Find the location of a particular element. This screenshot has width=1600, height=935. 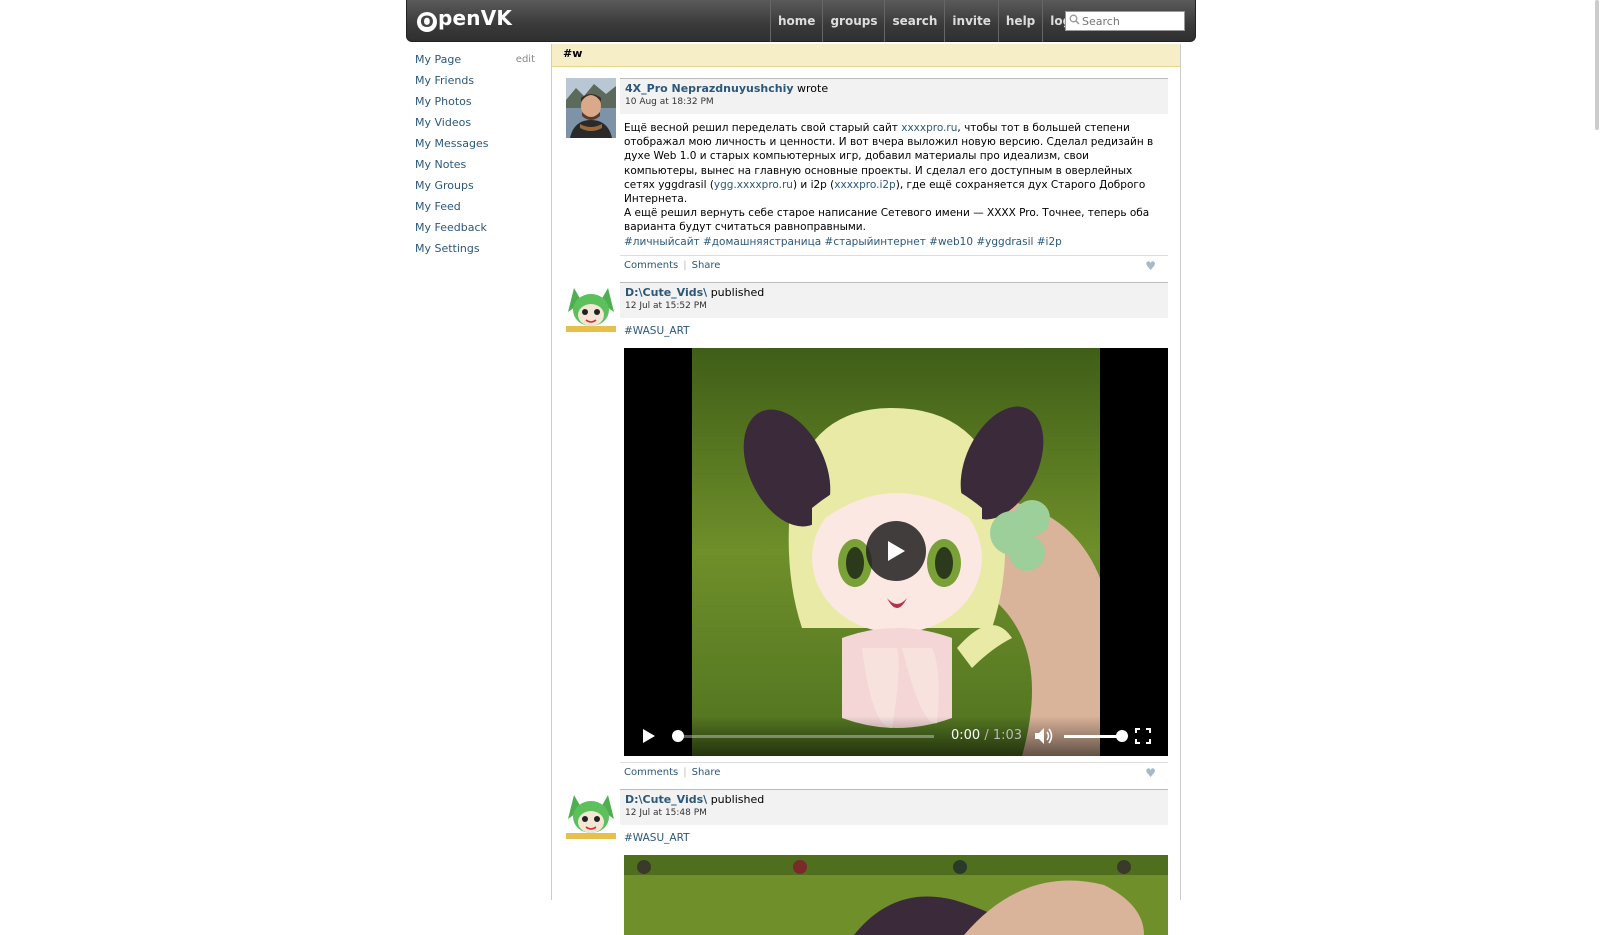

header-search is located at coordinates (1125, 21).